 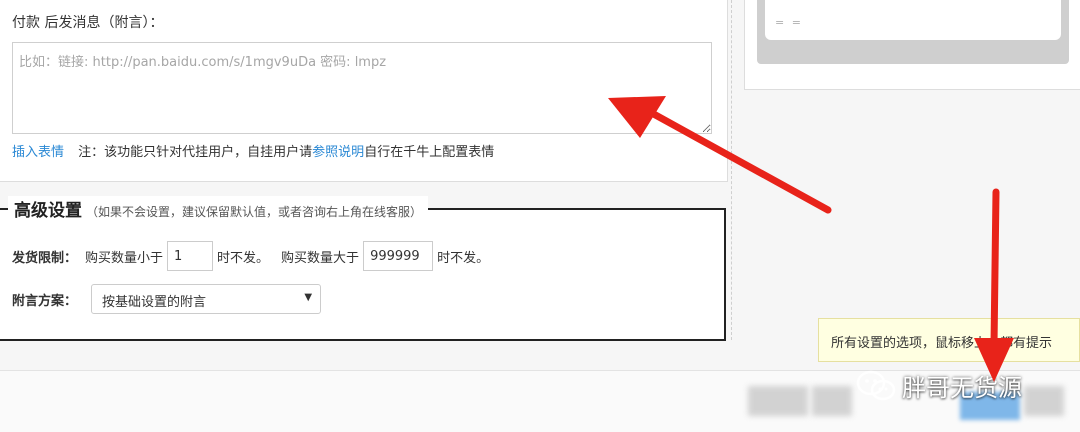 What do you see at coordinates (154, 302) in the screenshot?
I see `note-plan-selected: 按基础设置的附言` at bounding box center [154, 302].